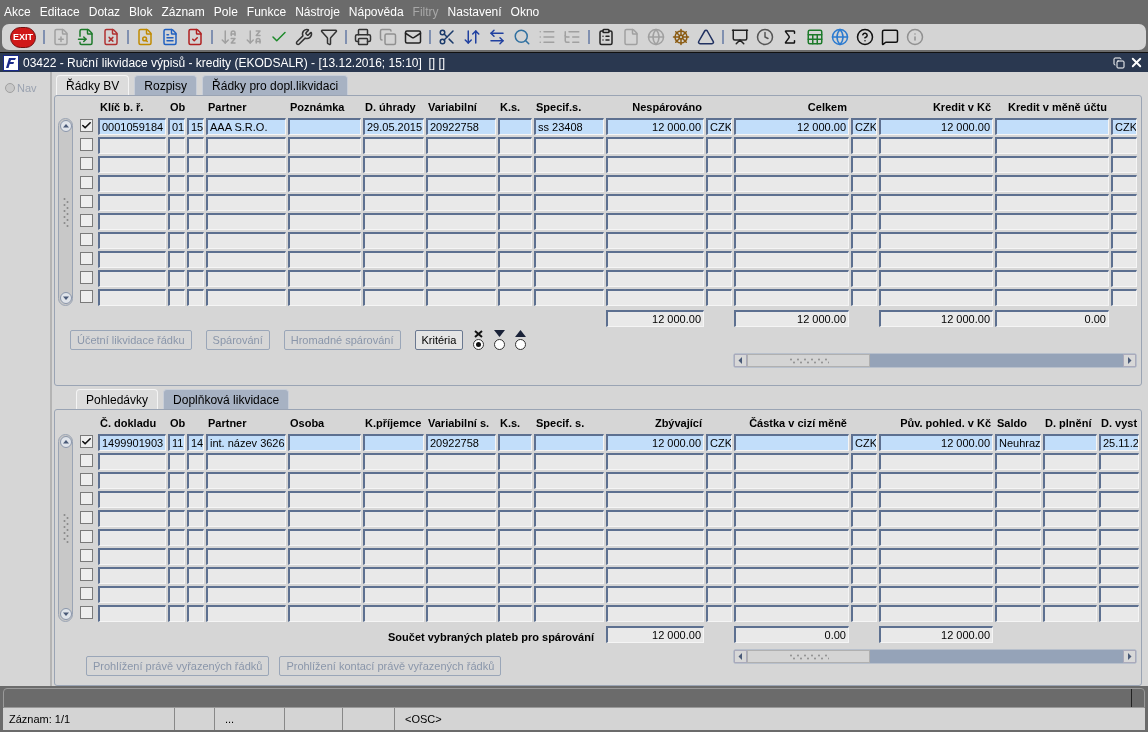  Describe the element at coordinates (791, 634) in the screenshot. I see `total-field: 0.00` at that location.